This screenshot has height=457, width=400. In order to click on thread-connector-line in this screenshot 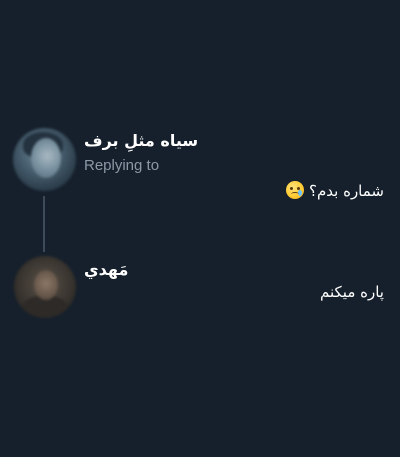, I will do `click(44, 224)`.